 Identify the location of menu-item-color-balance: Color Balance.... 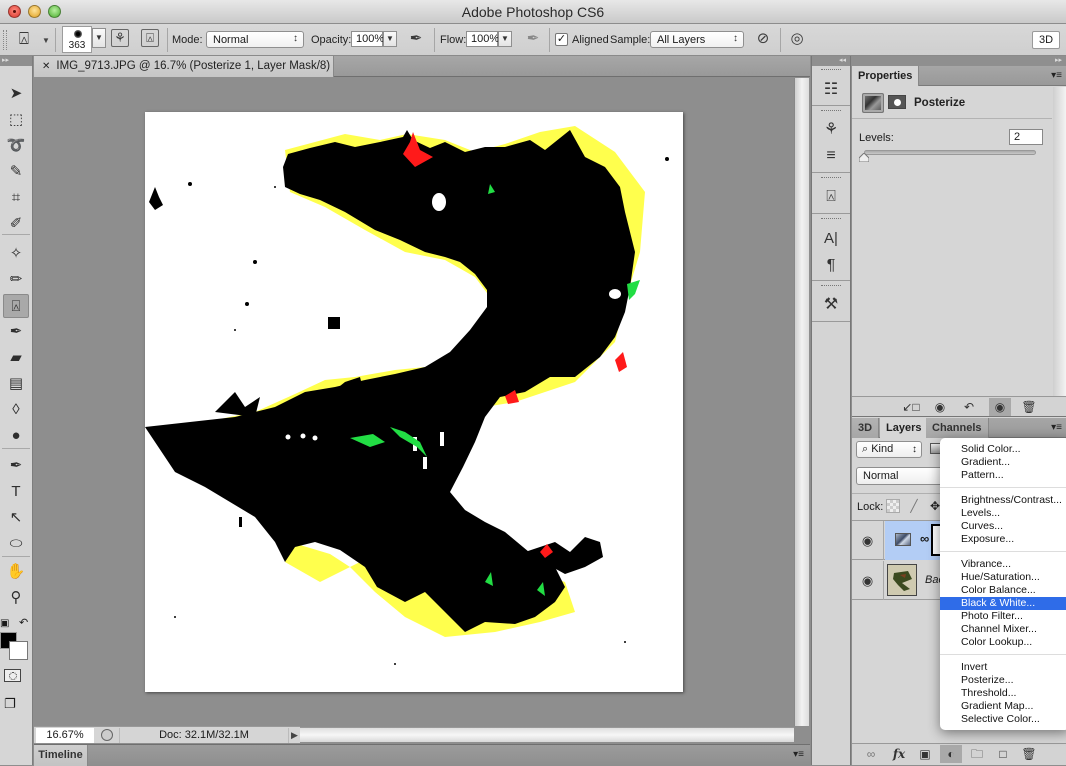
(1003, 590).